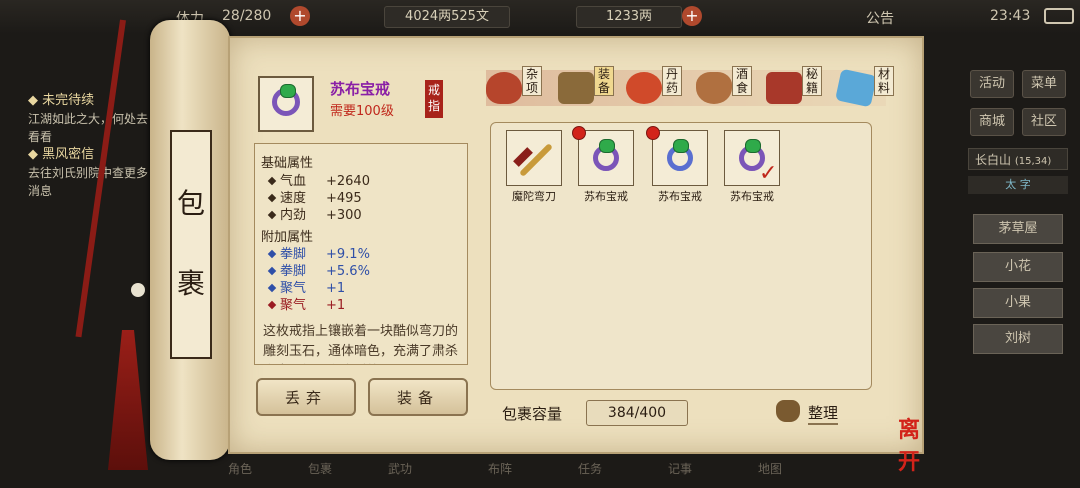 This screenshot has height=488, width=1080. What do you see at coordinates (680, 468) in the screenshot?
I see `nav-item: 记事` at bounding box center [680, 468].